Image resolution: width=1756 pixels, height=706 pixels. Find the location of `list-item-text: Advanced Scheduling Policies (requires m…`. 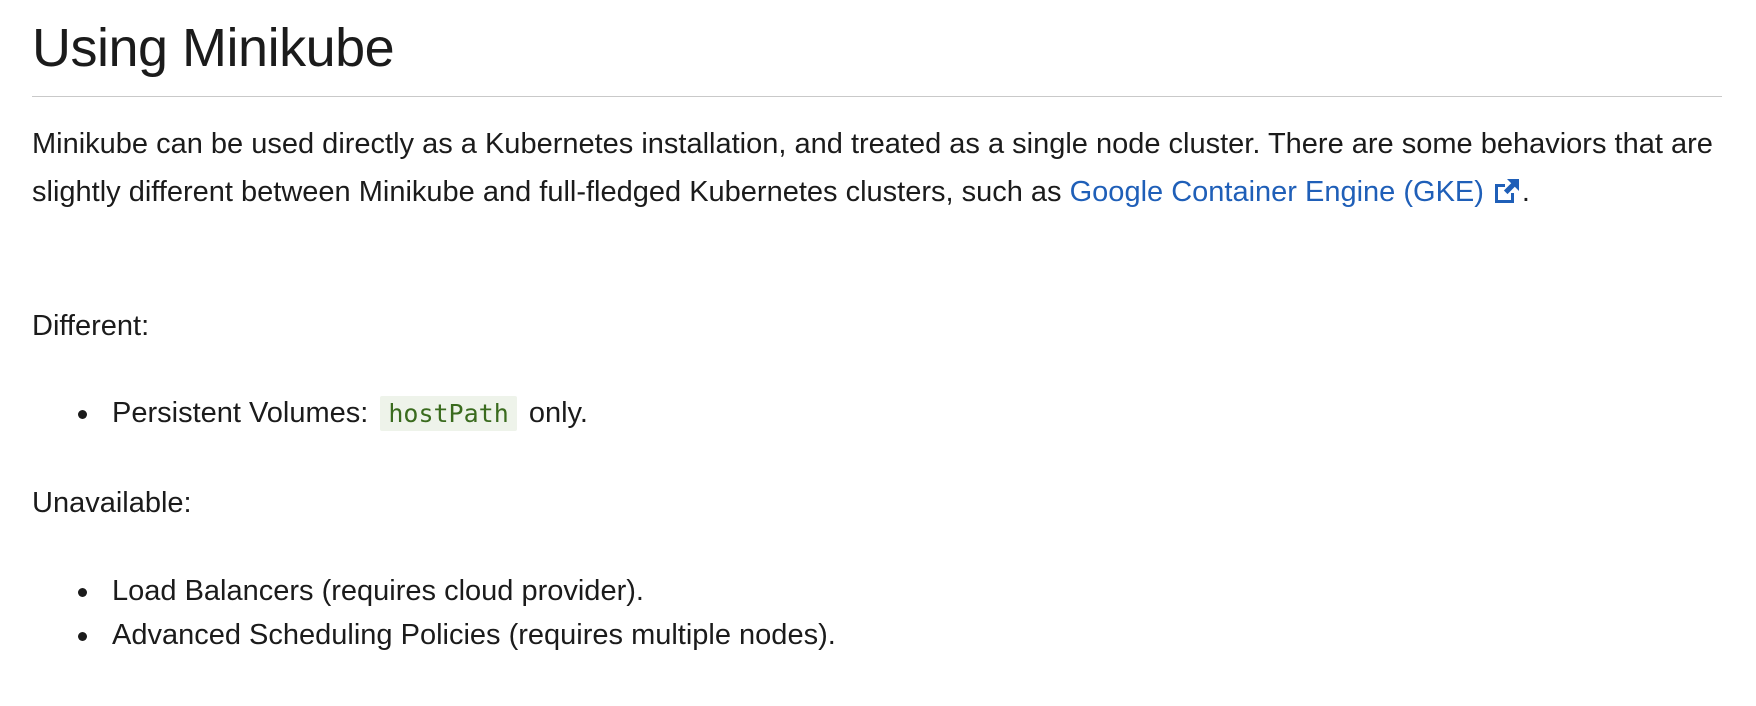

list-item-text: Advanced Scheduling Policies (requires m… is located at coordinates (474, 635).